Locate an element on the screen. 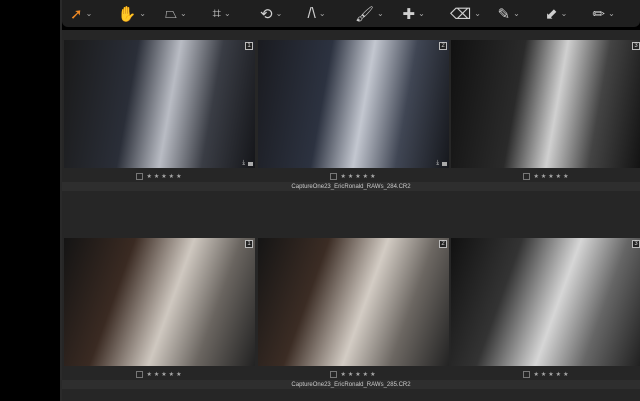 The image size is (640, 401). photo-thumbnail: 2 ⤓ is located at coordinates (353, 104).